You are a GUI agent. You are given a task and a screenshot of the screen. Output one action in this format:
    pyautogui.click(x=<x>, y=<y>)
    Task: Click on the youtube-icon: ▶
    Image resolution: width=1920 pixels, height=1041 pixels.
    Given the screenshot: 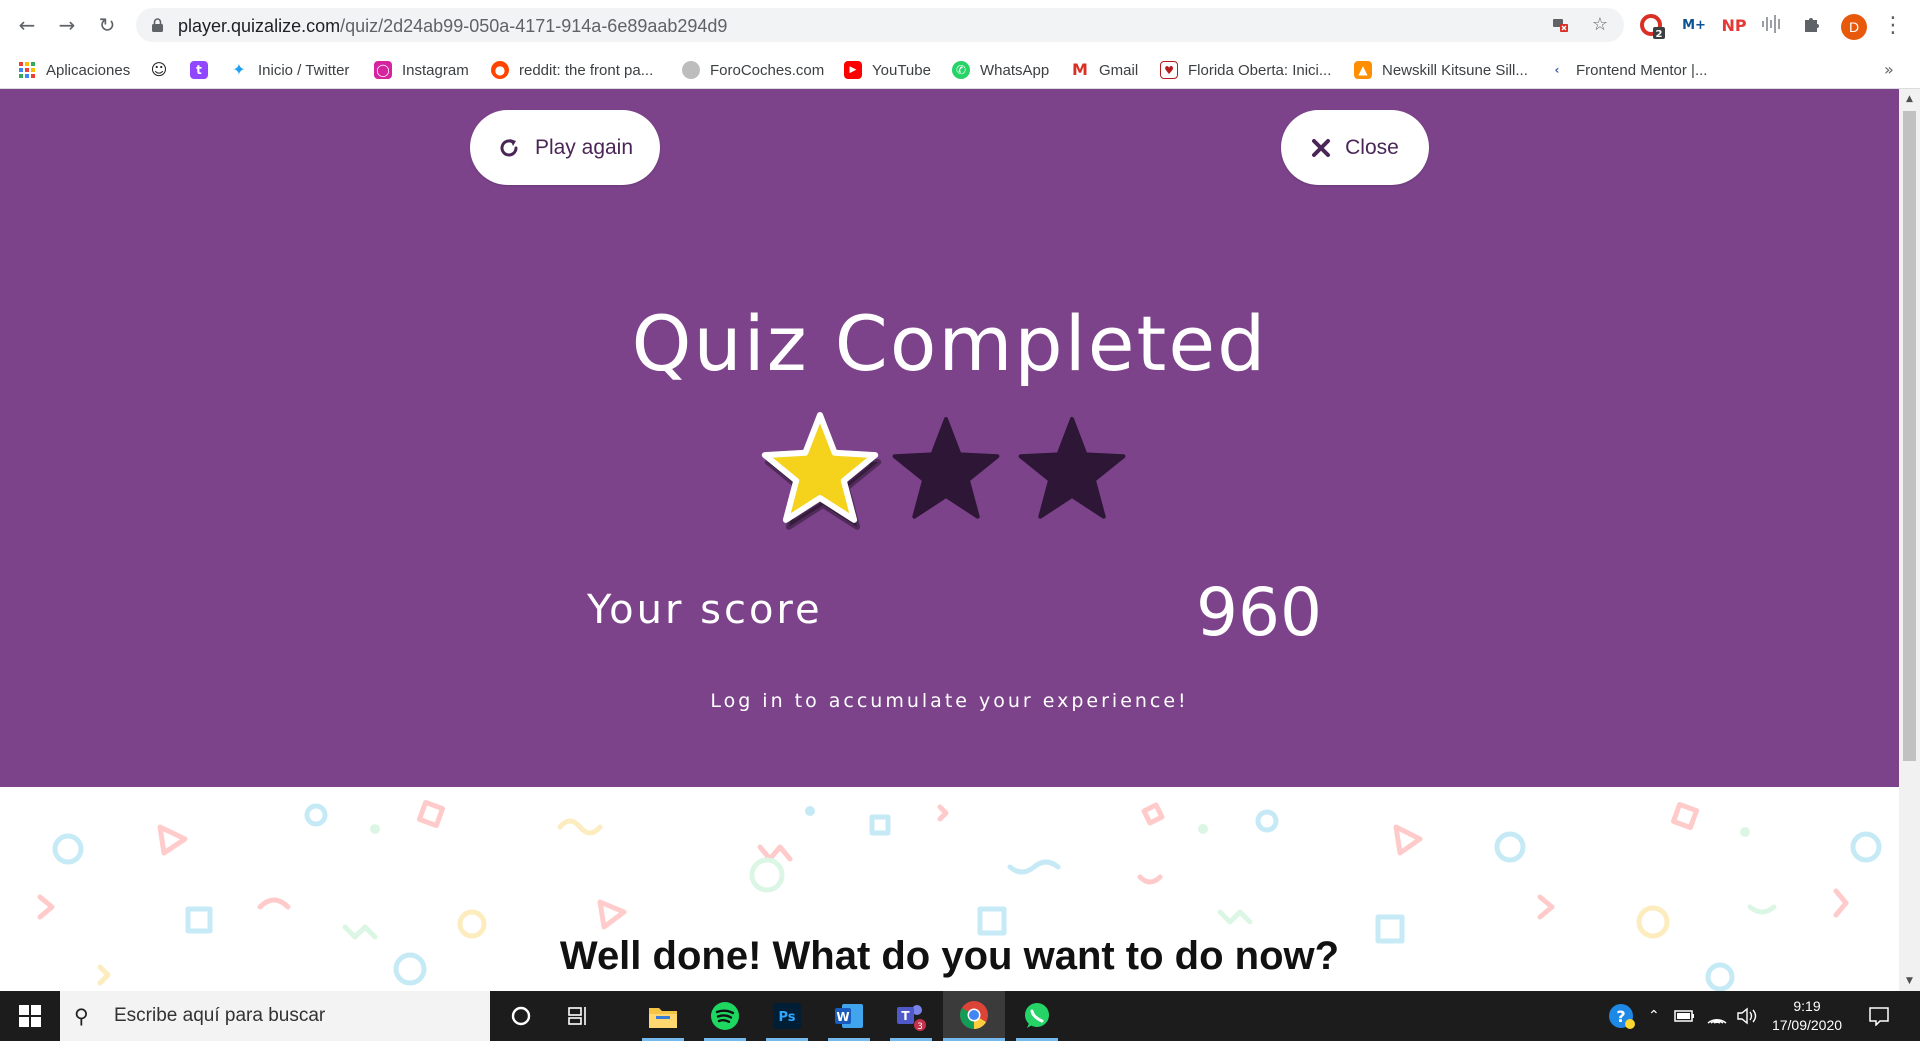 What is the action you would take?
    pyautogui.click(x=853, y=70)
    